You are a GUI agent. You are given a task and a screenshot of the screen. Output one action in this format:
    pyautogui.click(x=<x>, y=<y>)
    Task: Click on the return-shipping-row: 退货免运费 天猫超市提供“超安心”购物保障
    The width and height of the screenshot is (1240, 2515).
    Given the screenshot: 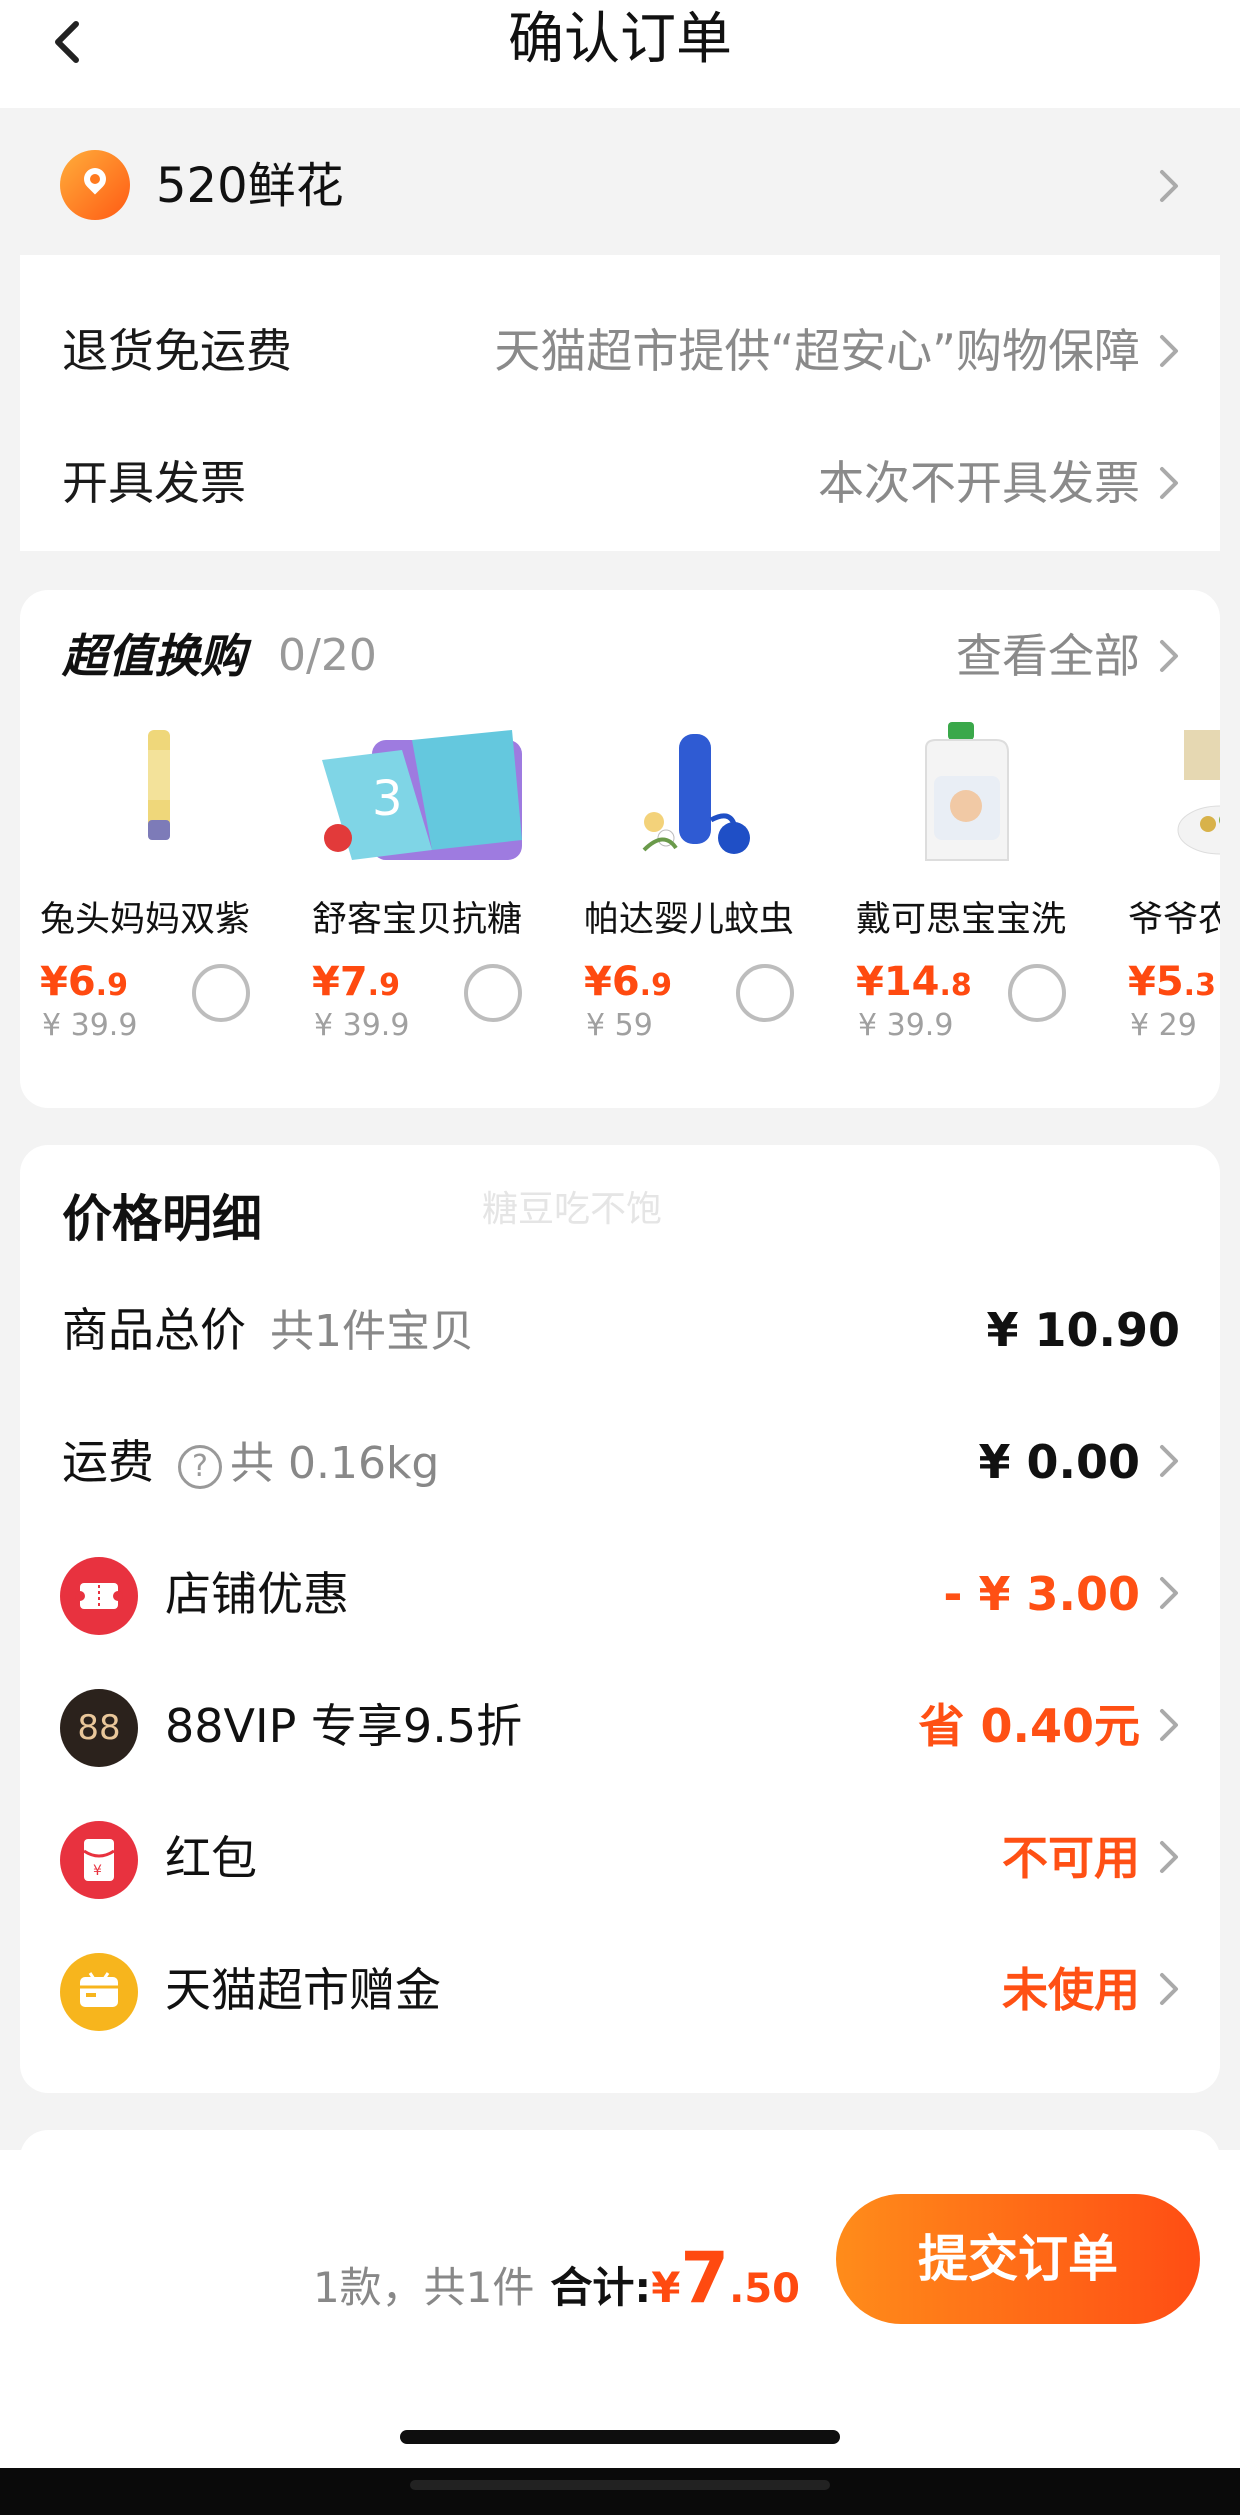 What is the action you would take?
    pyautogui.click(x=620, y=351)
    